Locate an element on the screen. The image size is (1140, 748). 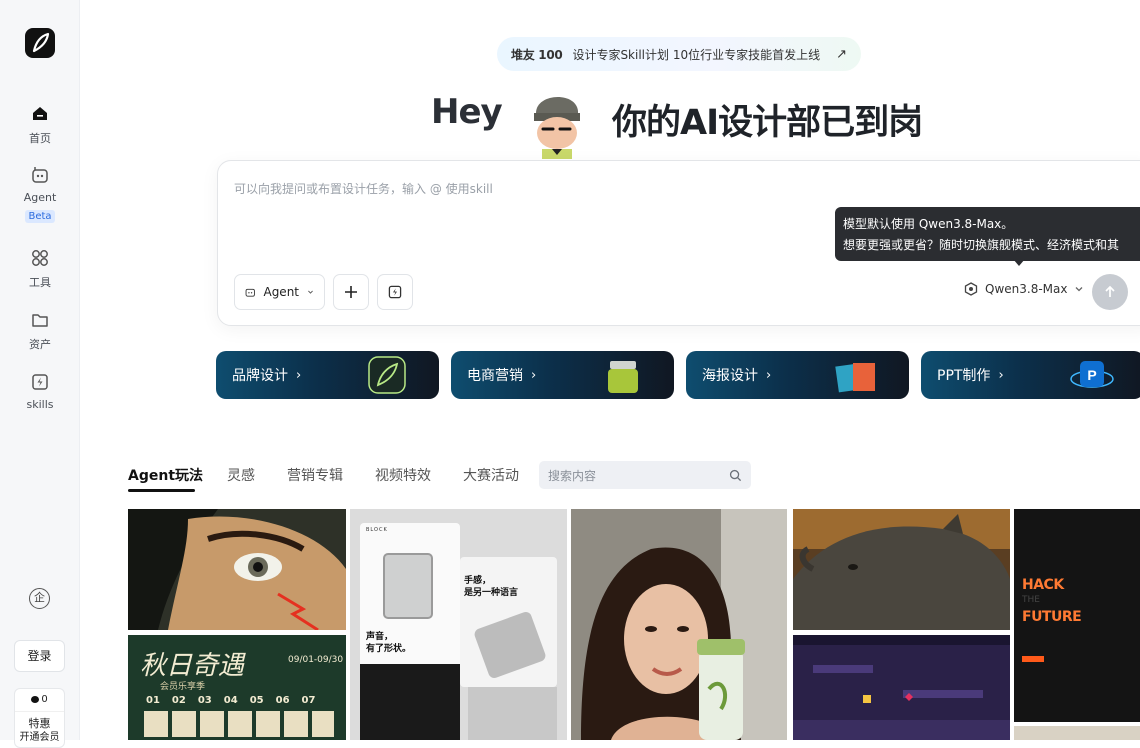
model-label: Qwen3.8-Max is located at coordinates (1026, 289).